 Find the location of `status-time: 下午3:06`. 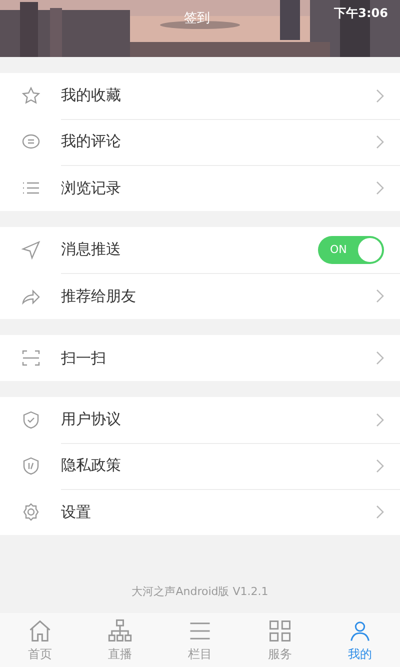

status-time: 下午3:06 is located at coordinates (361, 13).